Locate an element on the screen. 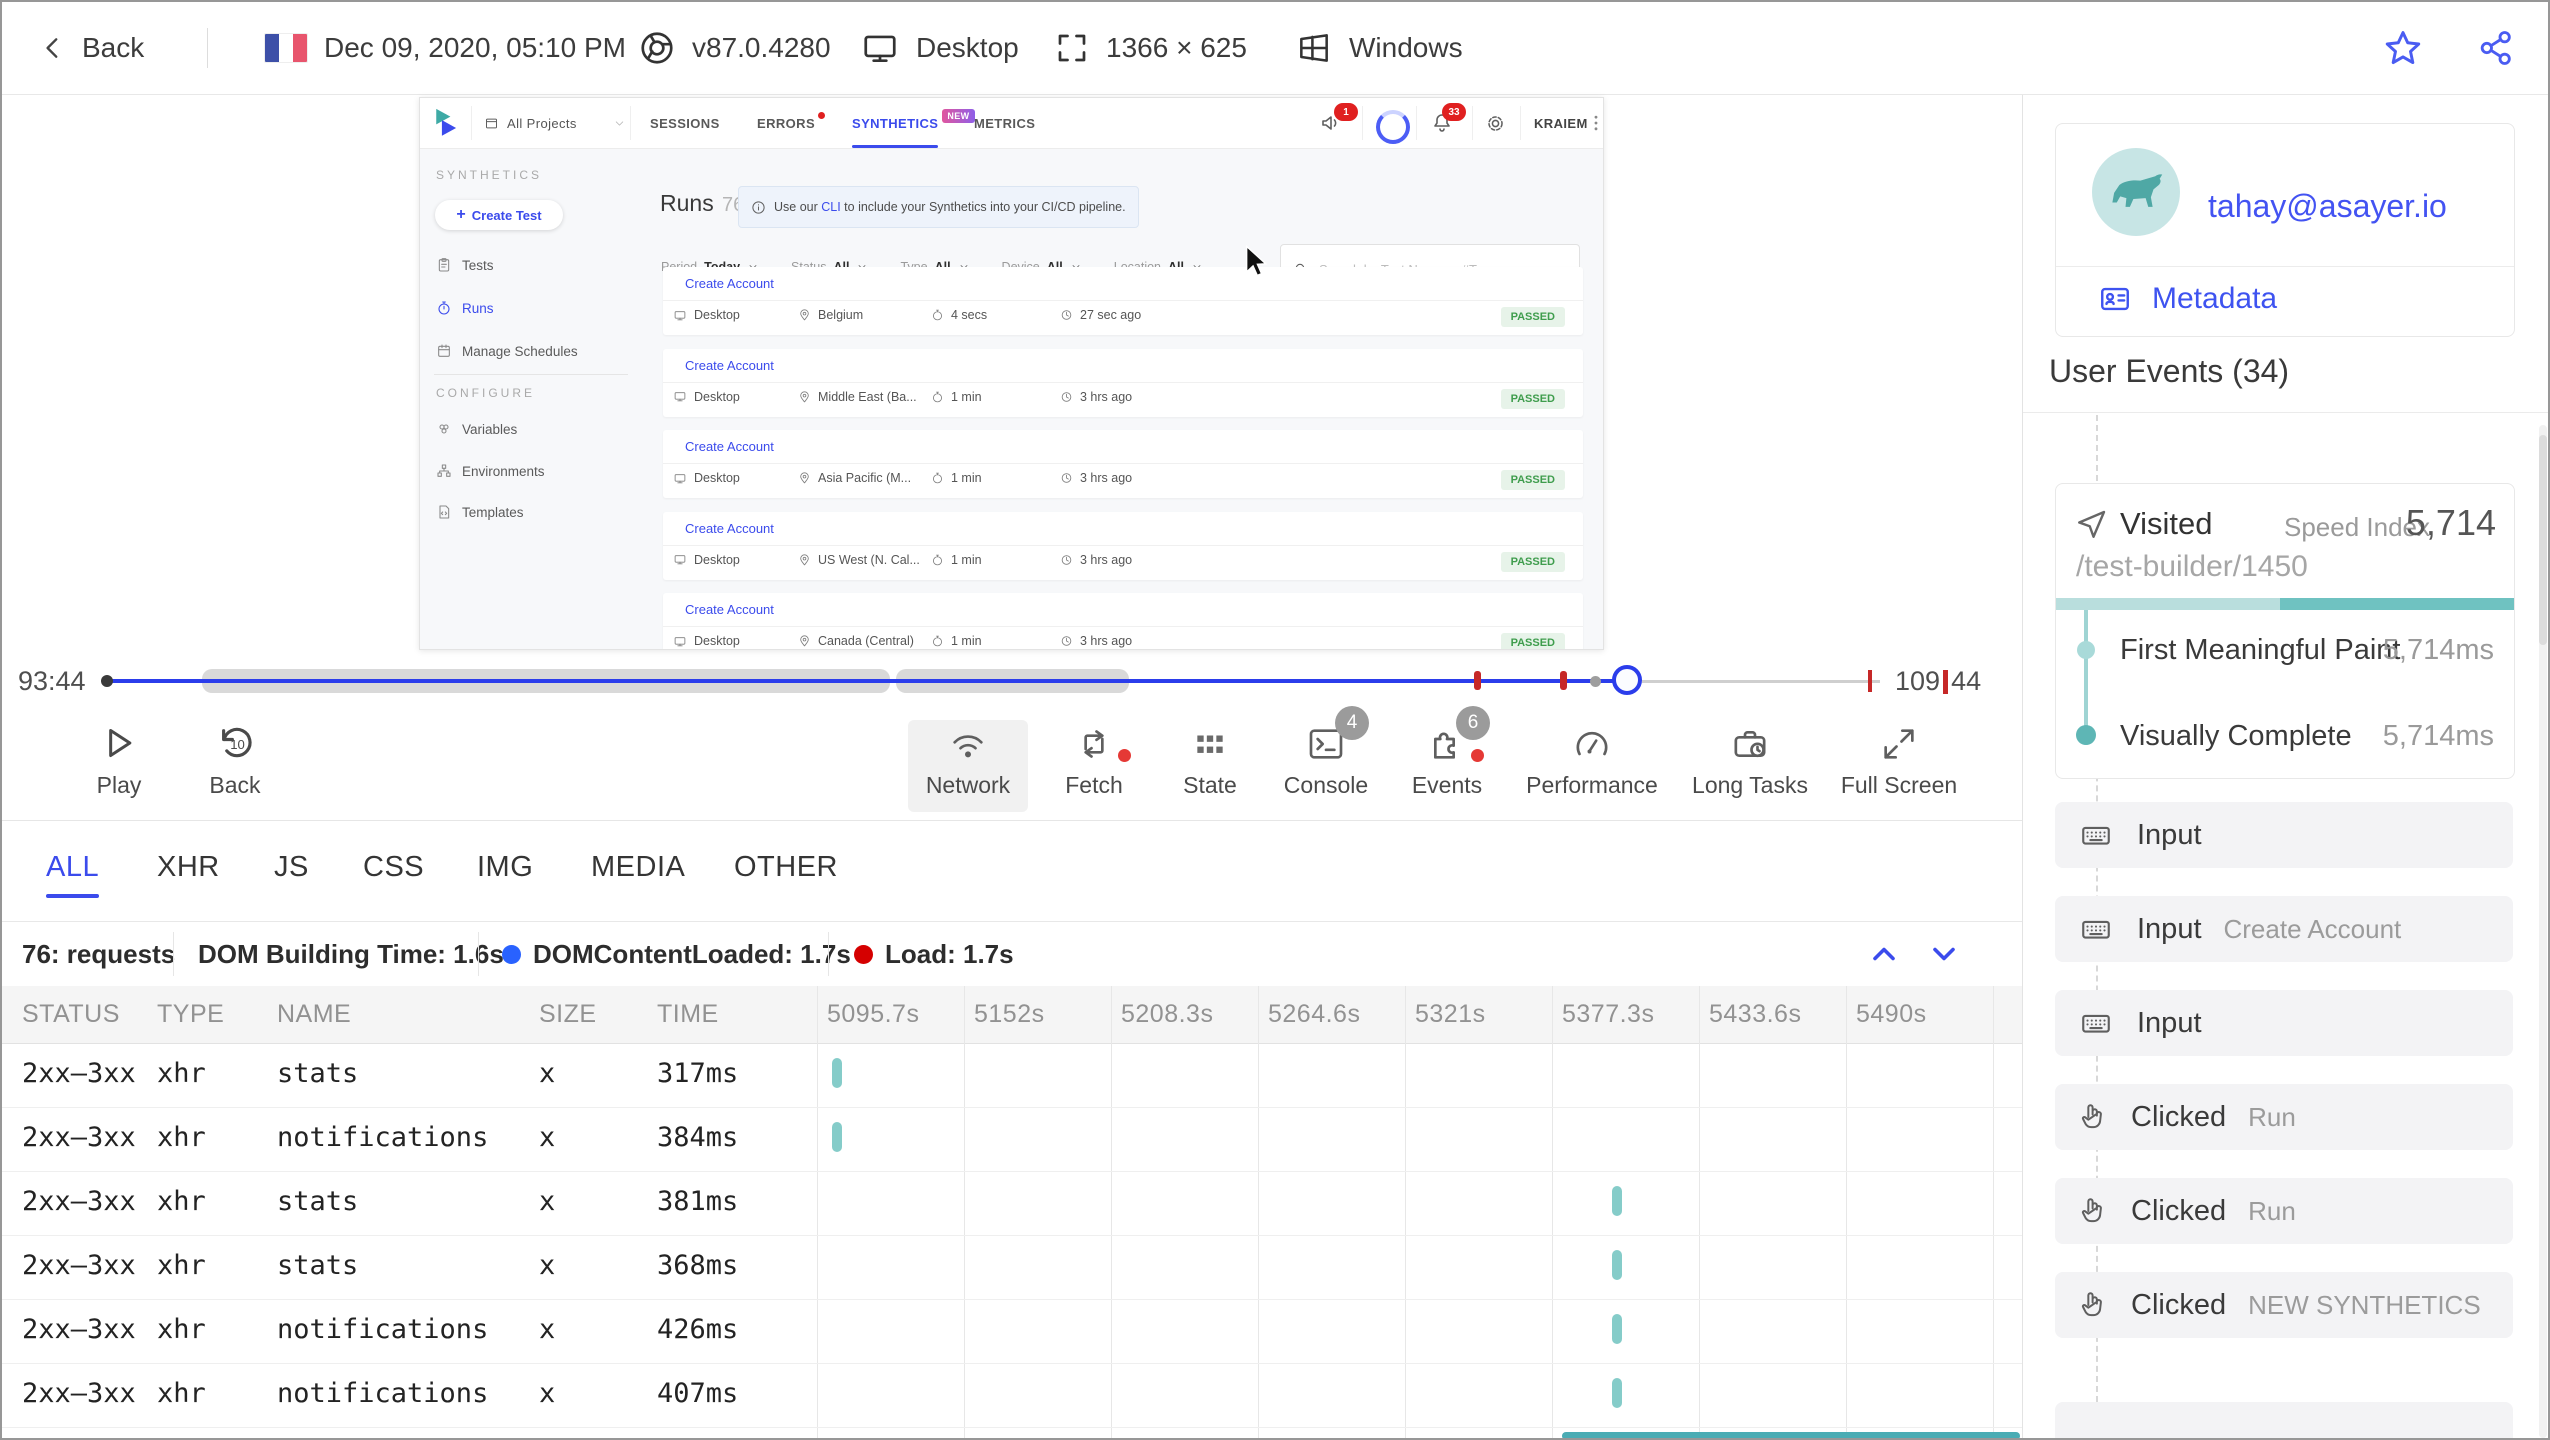 The height and width of the screenshot is (1440, 2550). tab-other: OTHER is located at coordinates (786, 867).